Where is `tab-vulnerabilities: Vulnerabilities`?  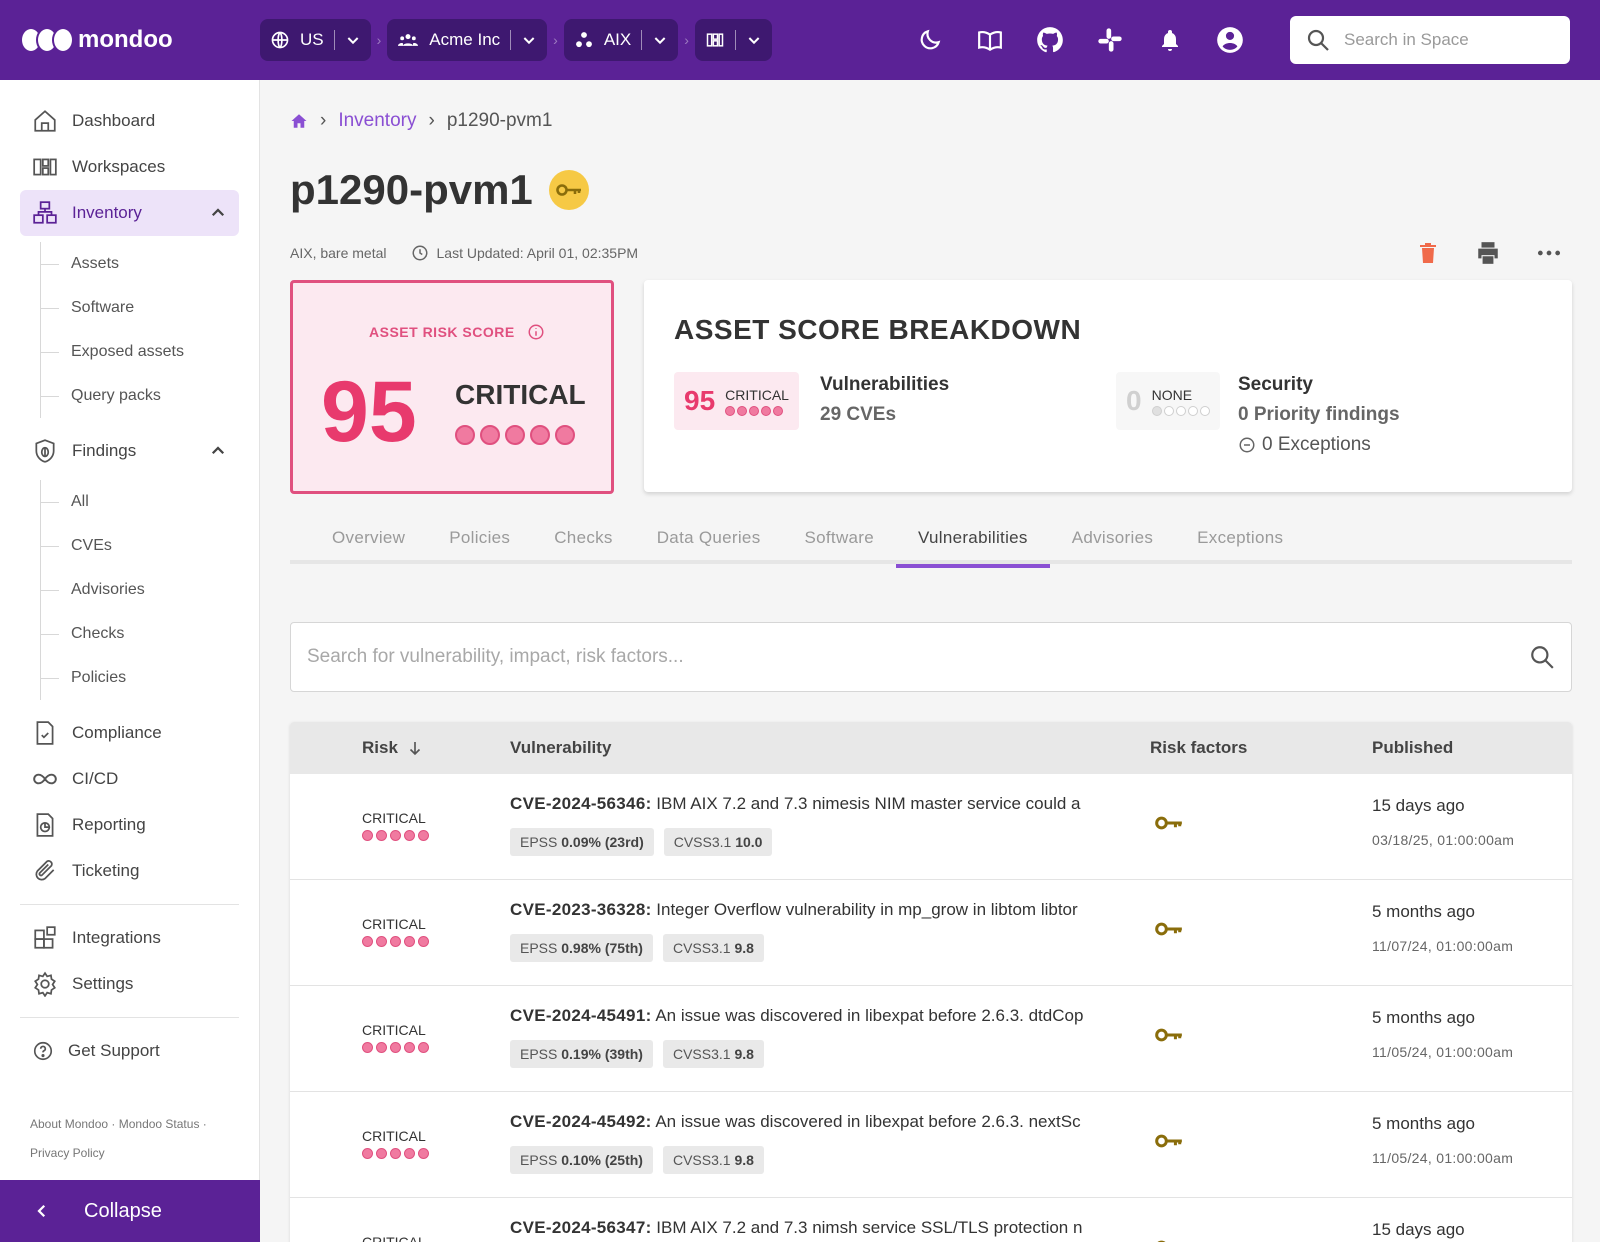
tab-vulnerabilities: Vulnerabilities is located at coordinates (973, 540).